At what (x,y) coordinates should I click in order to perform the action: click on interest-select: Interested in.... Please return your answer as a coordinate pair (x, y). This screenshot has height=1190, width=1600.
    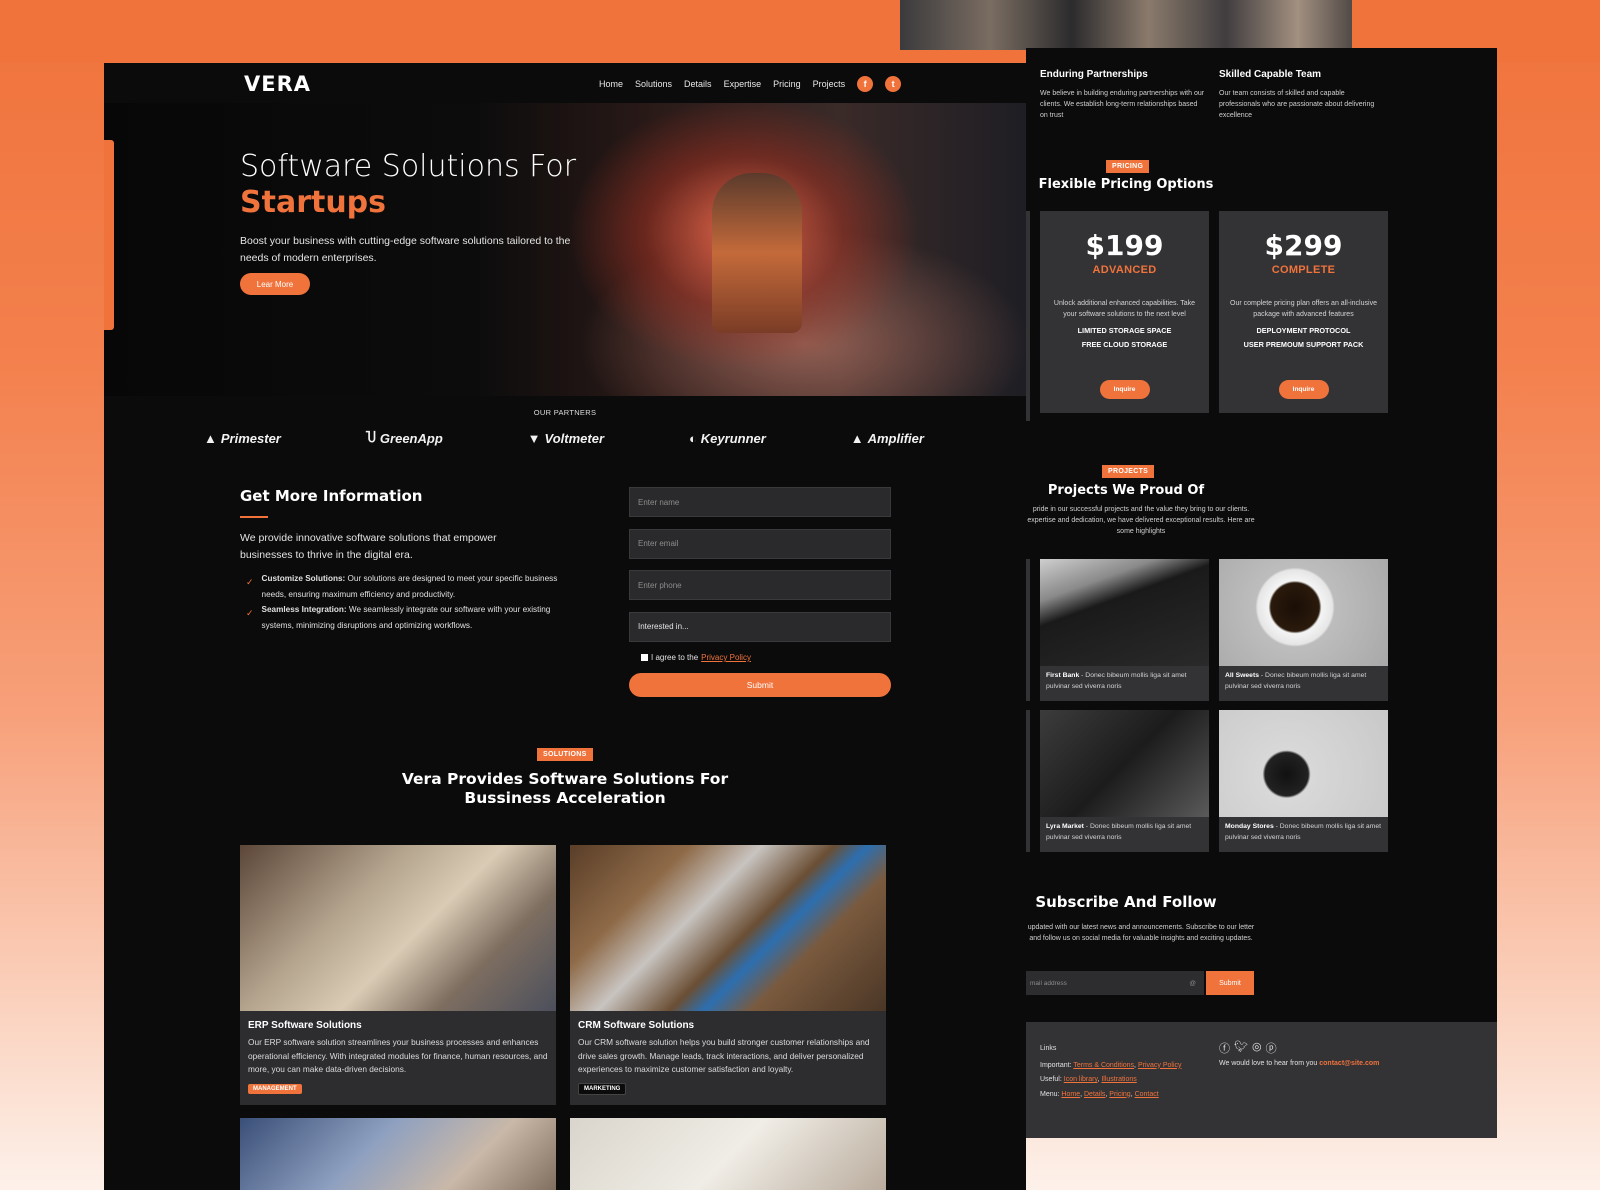
    Looking at the image, I should click on (760, 626).